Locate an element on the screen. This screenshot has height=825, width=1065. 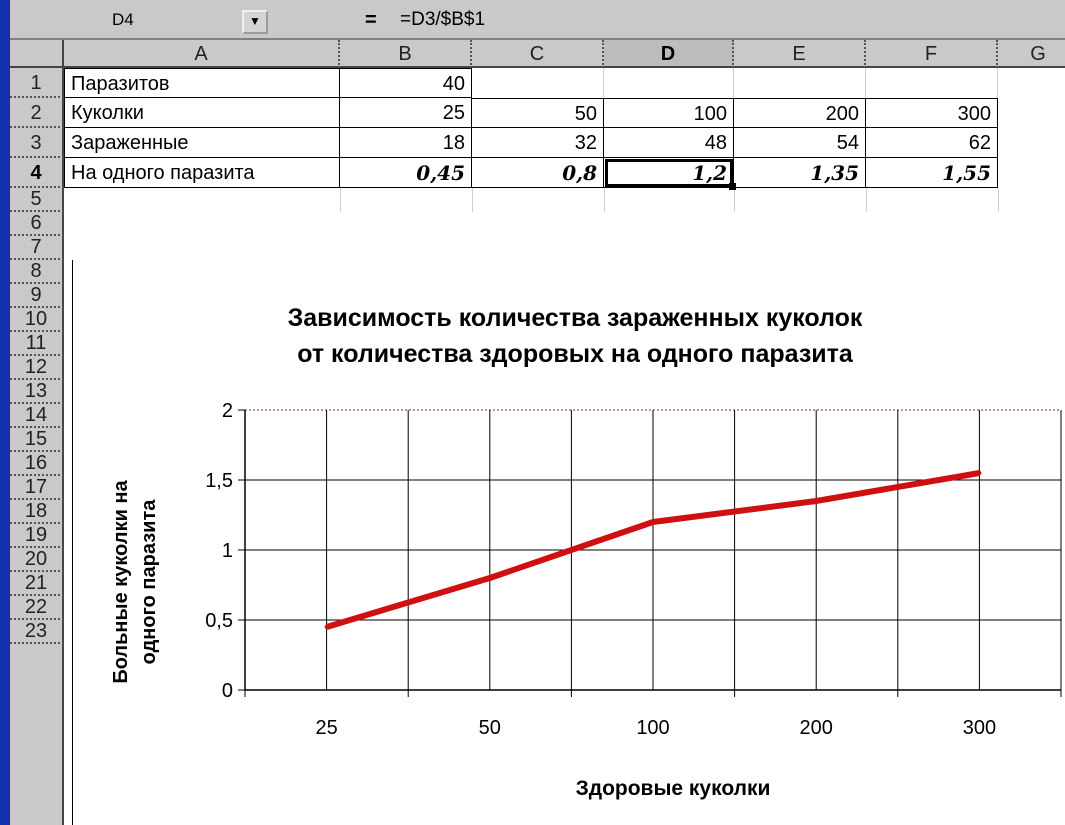
formula-equals-button: = is located at coordinates (371, 20).